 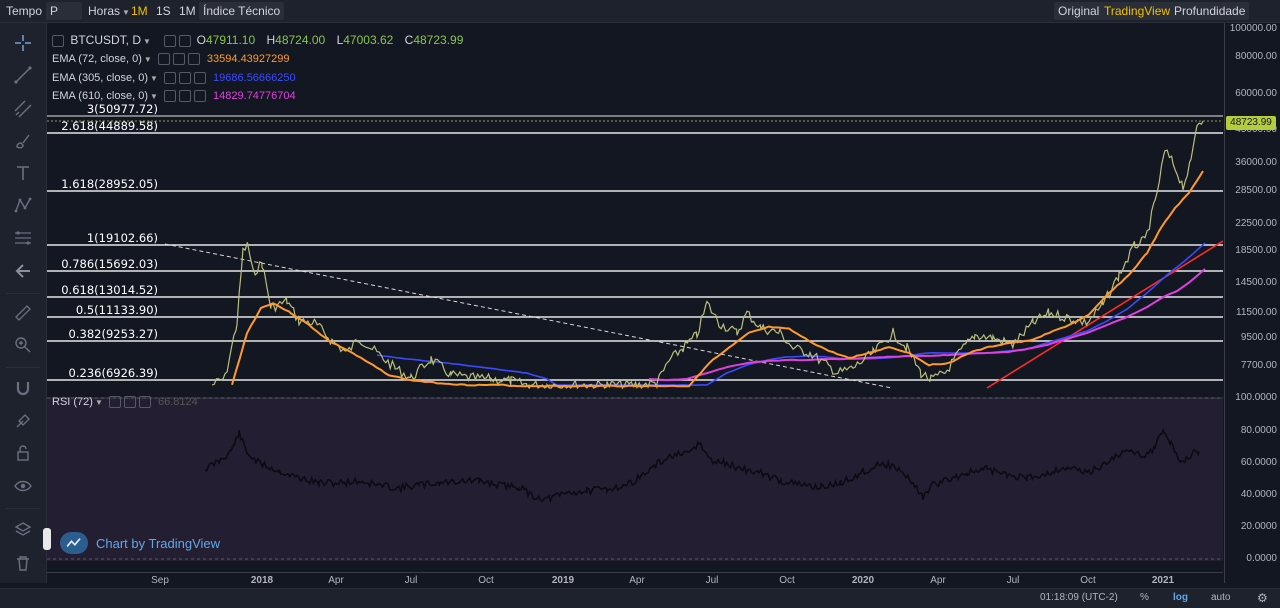 I want to click on zoom-icon, so click(x=23, y=345).